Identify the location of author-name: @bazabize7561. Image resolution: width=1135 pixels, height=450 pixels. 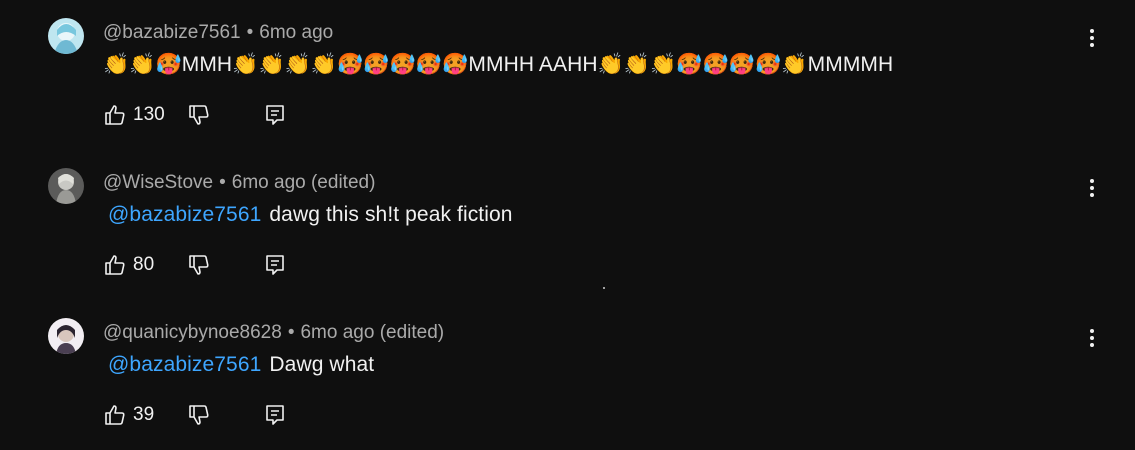
(172, 32).